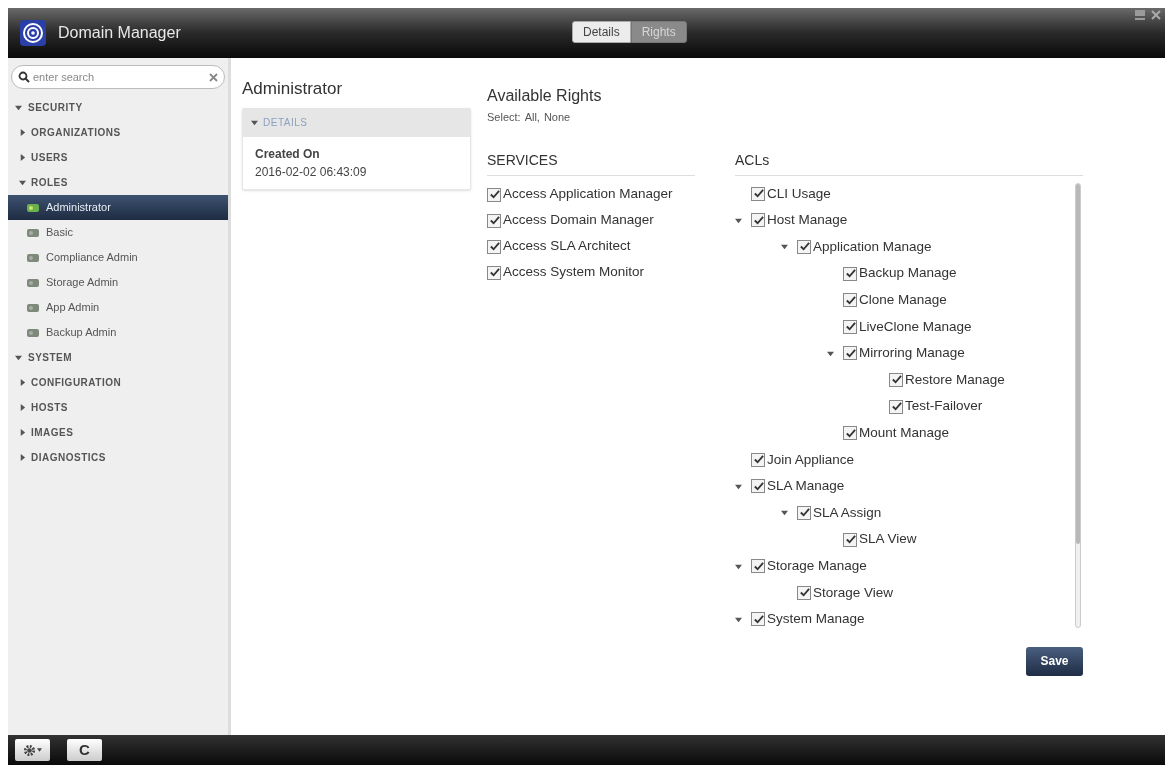  What do you see at coordinates (118, 107) in the screenshot?
I see `nav-section: SECURITY` at bounding box center [118, 107].